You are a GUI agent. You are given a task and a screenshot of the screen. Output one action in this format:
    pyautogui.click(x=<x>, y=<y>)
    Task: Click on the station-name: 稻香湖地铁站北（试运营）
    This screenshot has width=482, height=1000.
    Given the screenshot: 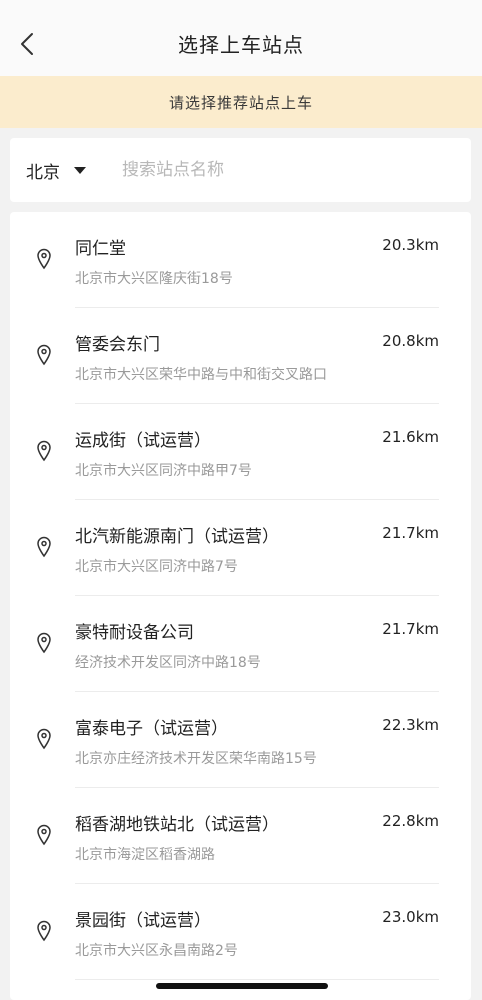 What is the action you would take?
    pyautogui.click(x=177, y=825)
    